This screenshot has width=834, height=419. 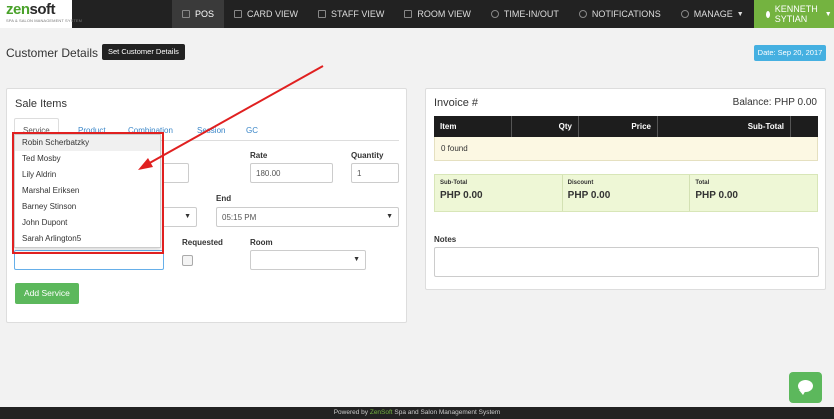 What do you see at coordinates (753, 193) in the screenshot?
I see `total-cell: Total PHP 0.00` at bounding box center [753, 193].